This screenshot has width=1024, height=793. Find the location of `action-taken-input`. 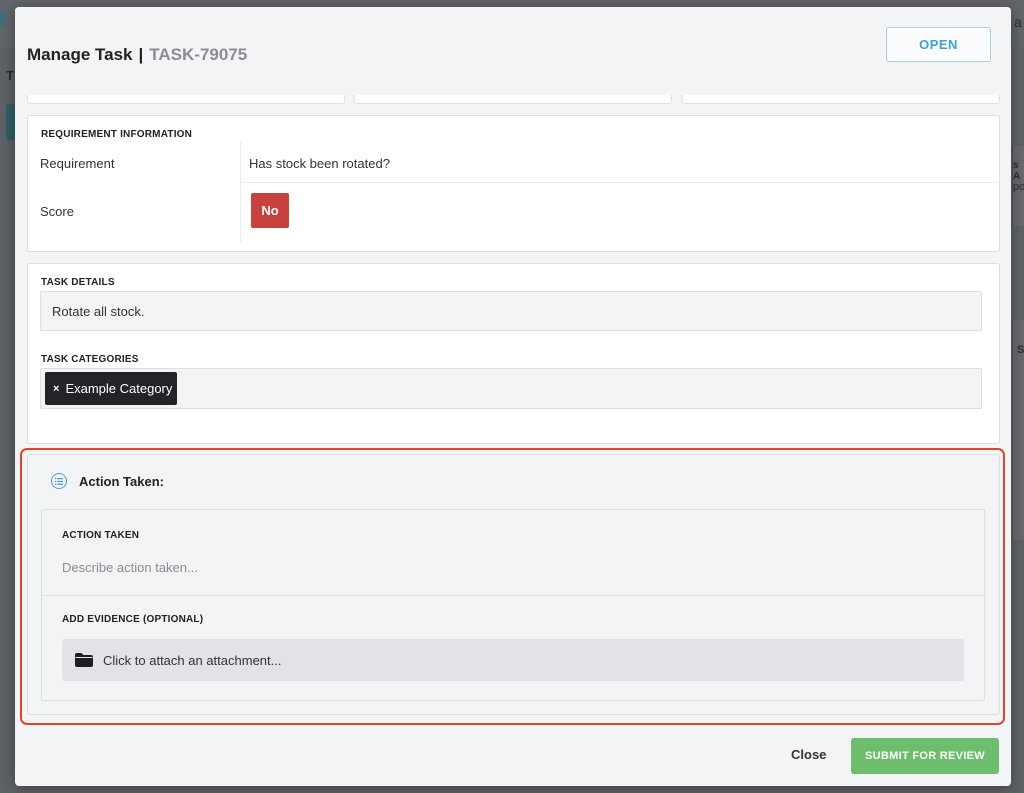

action-taken-input is located at coordinates (512, 567).